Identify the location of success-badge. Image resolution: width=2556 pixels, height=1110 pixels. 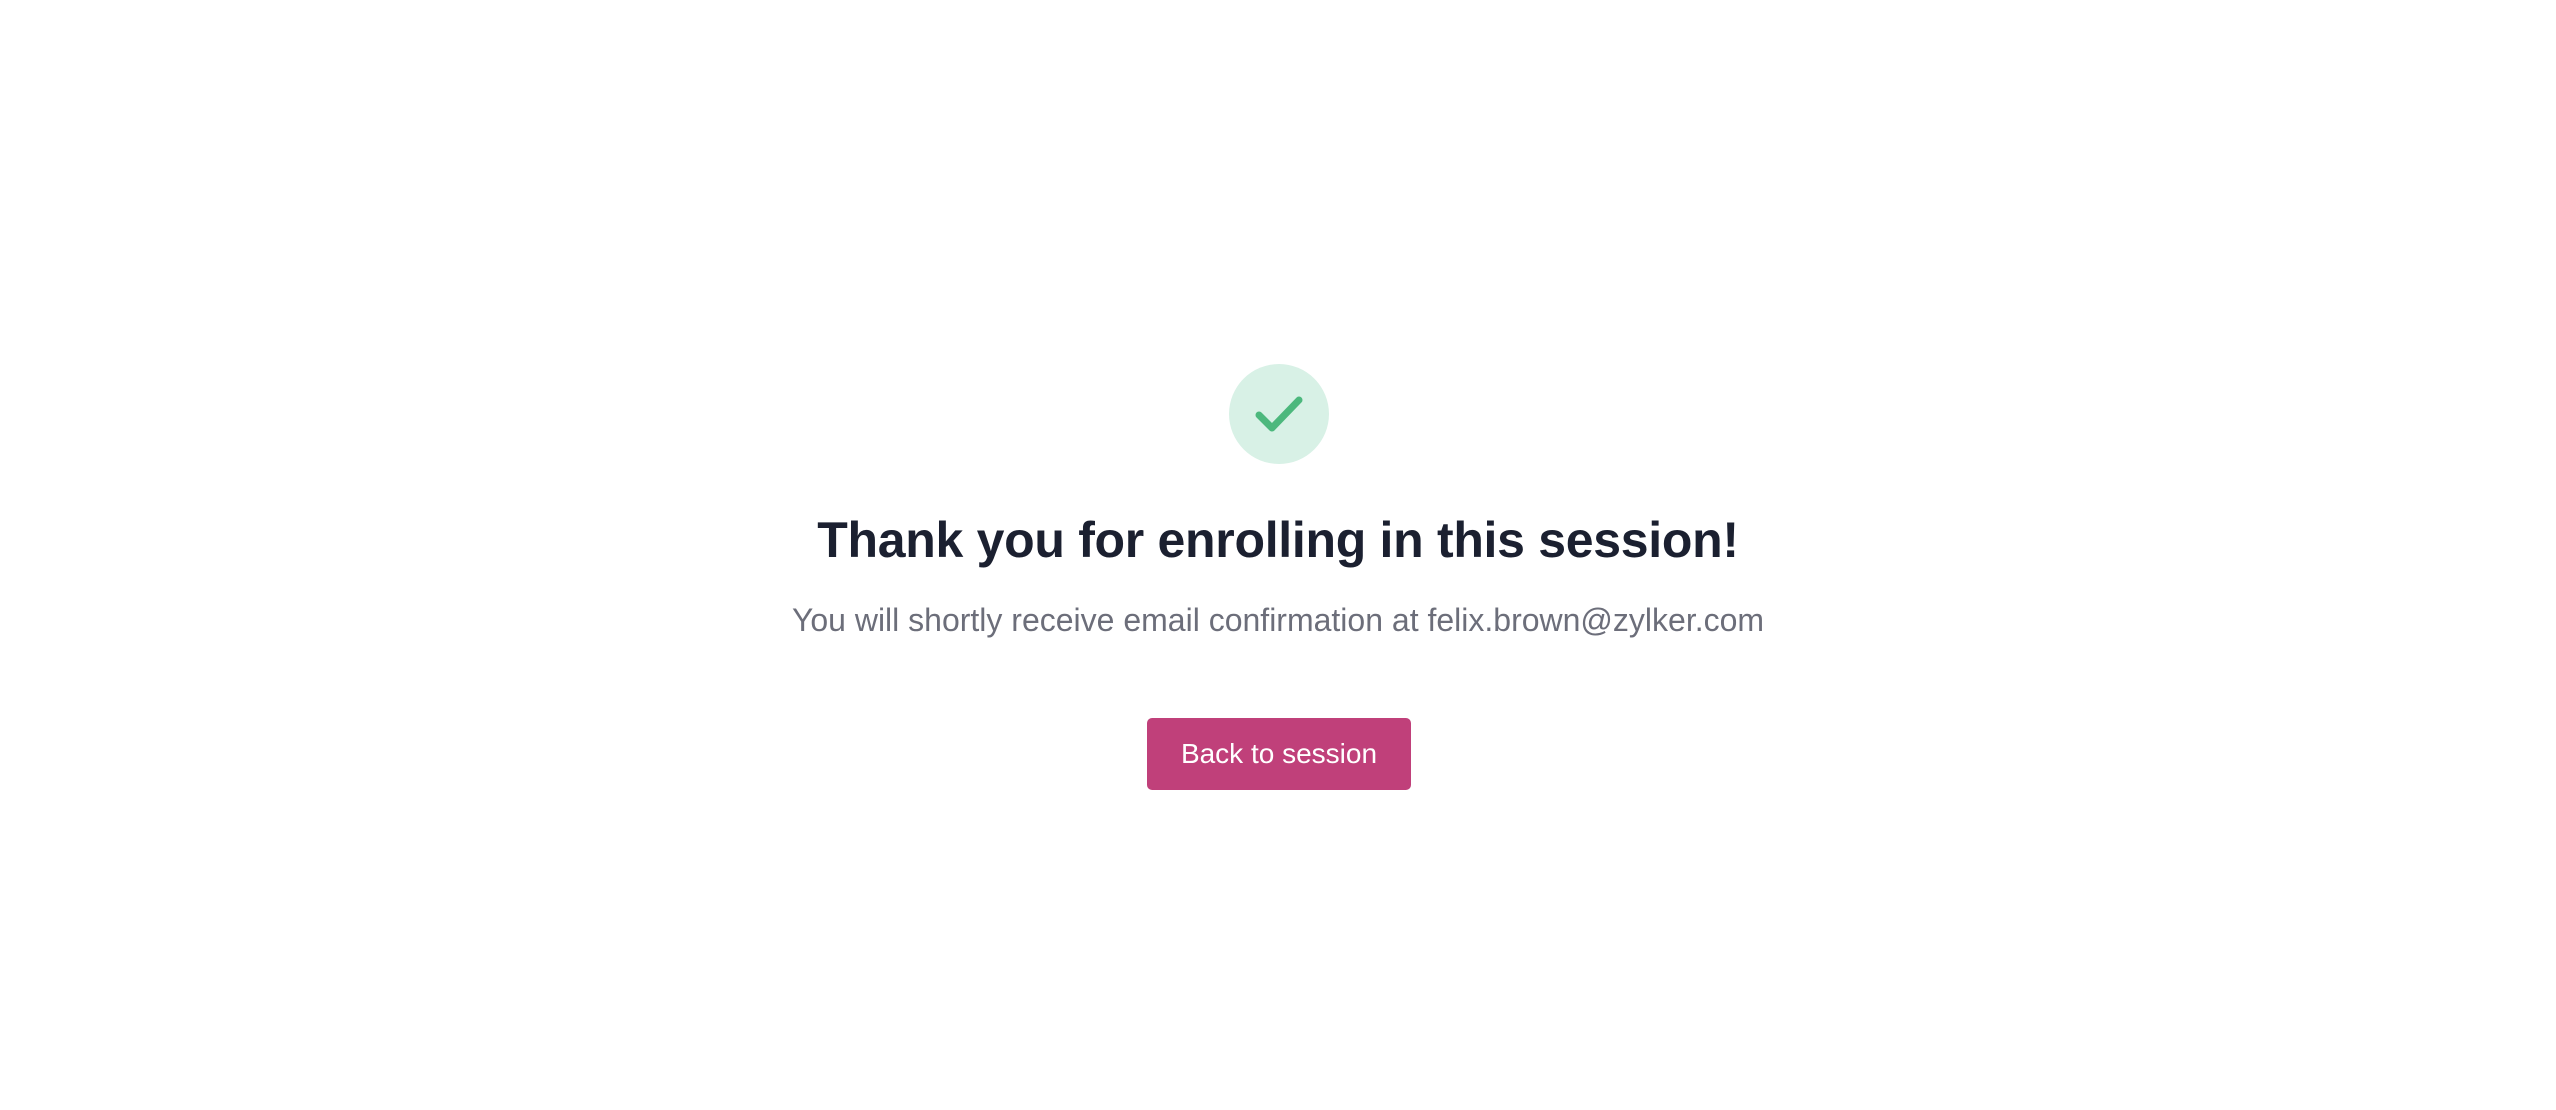
(1279, 414).